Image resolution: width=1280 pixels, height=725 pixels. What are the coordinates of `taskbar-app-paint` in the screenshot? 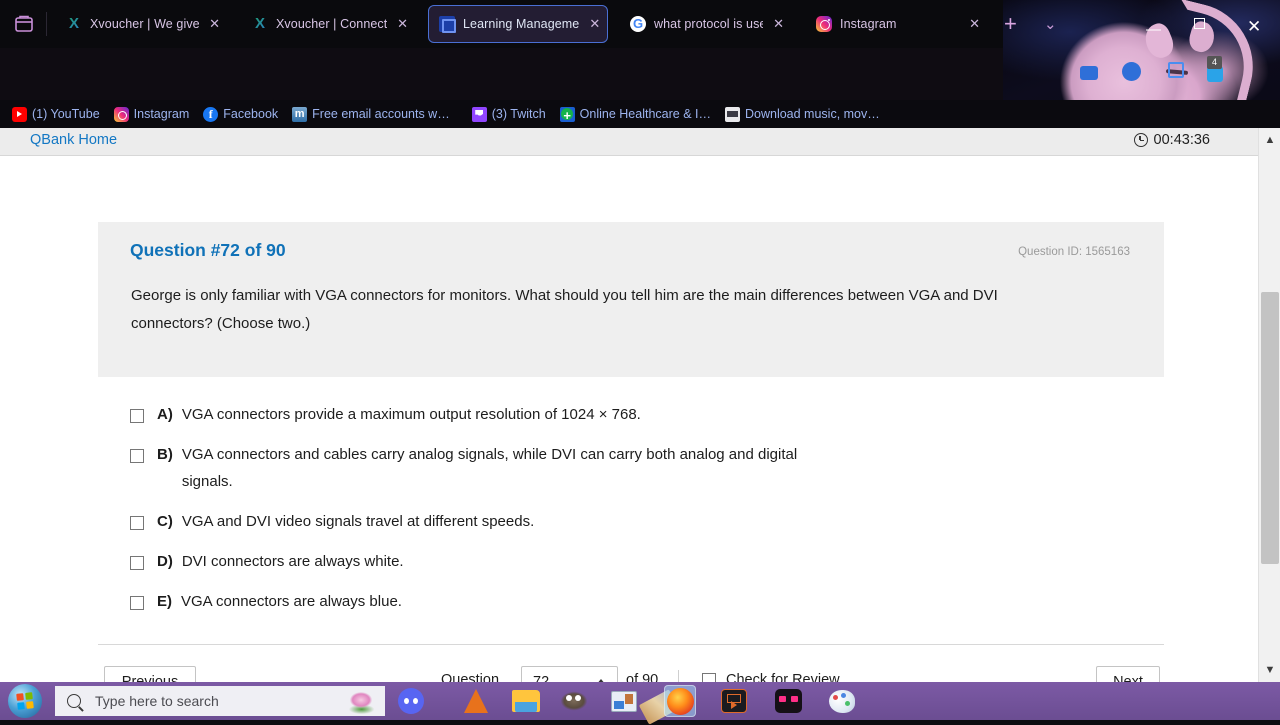 It's located at (842, 701).